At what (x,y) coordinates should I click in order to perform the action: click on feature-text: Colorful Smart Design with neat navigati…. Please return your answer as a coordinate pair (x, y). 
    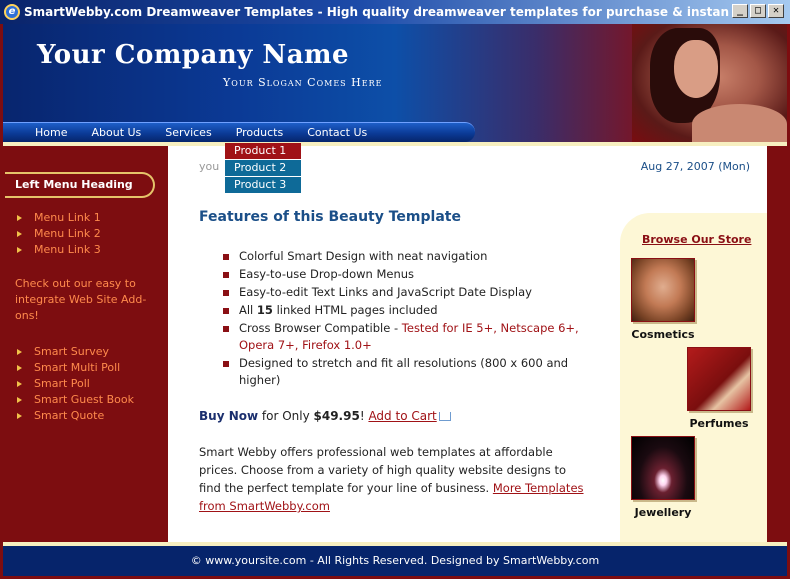
    Looking at the image, I should click on (363, 256).